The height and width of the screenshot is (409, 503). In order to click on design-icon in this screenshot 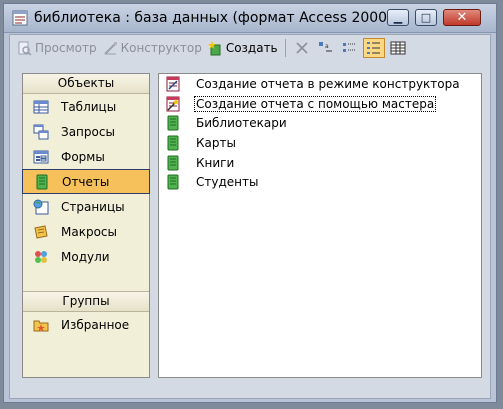, I will do `click(110, 48)`.